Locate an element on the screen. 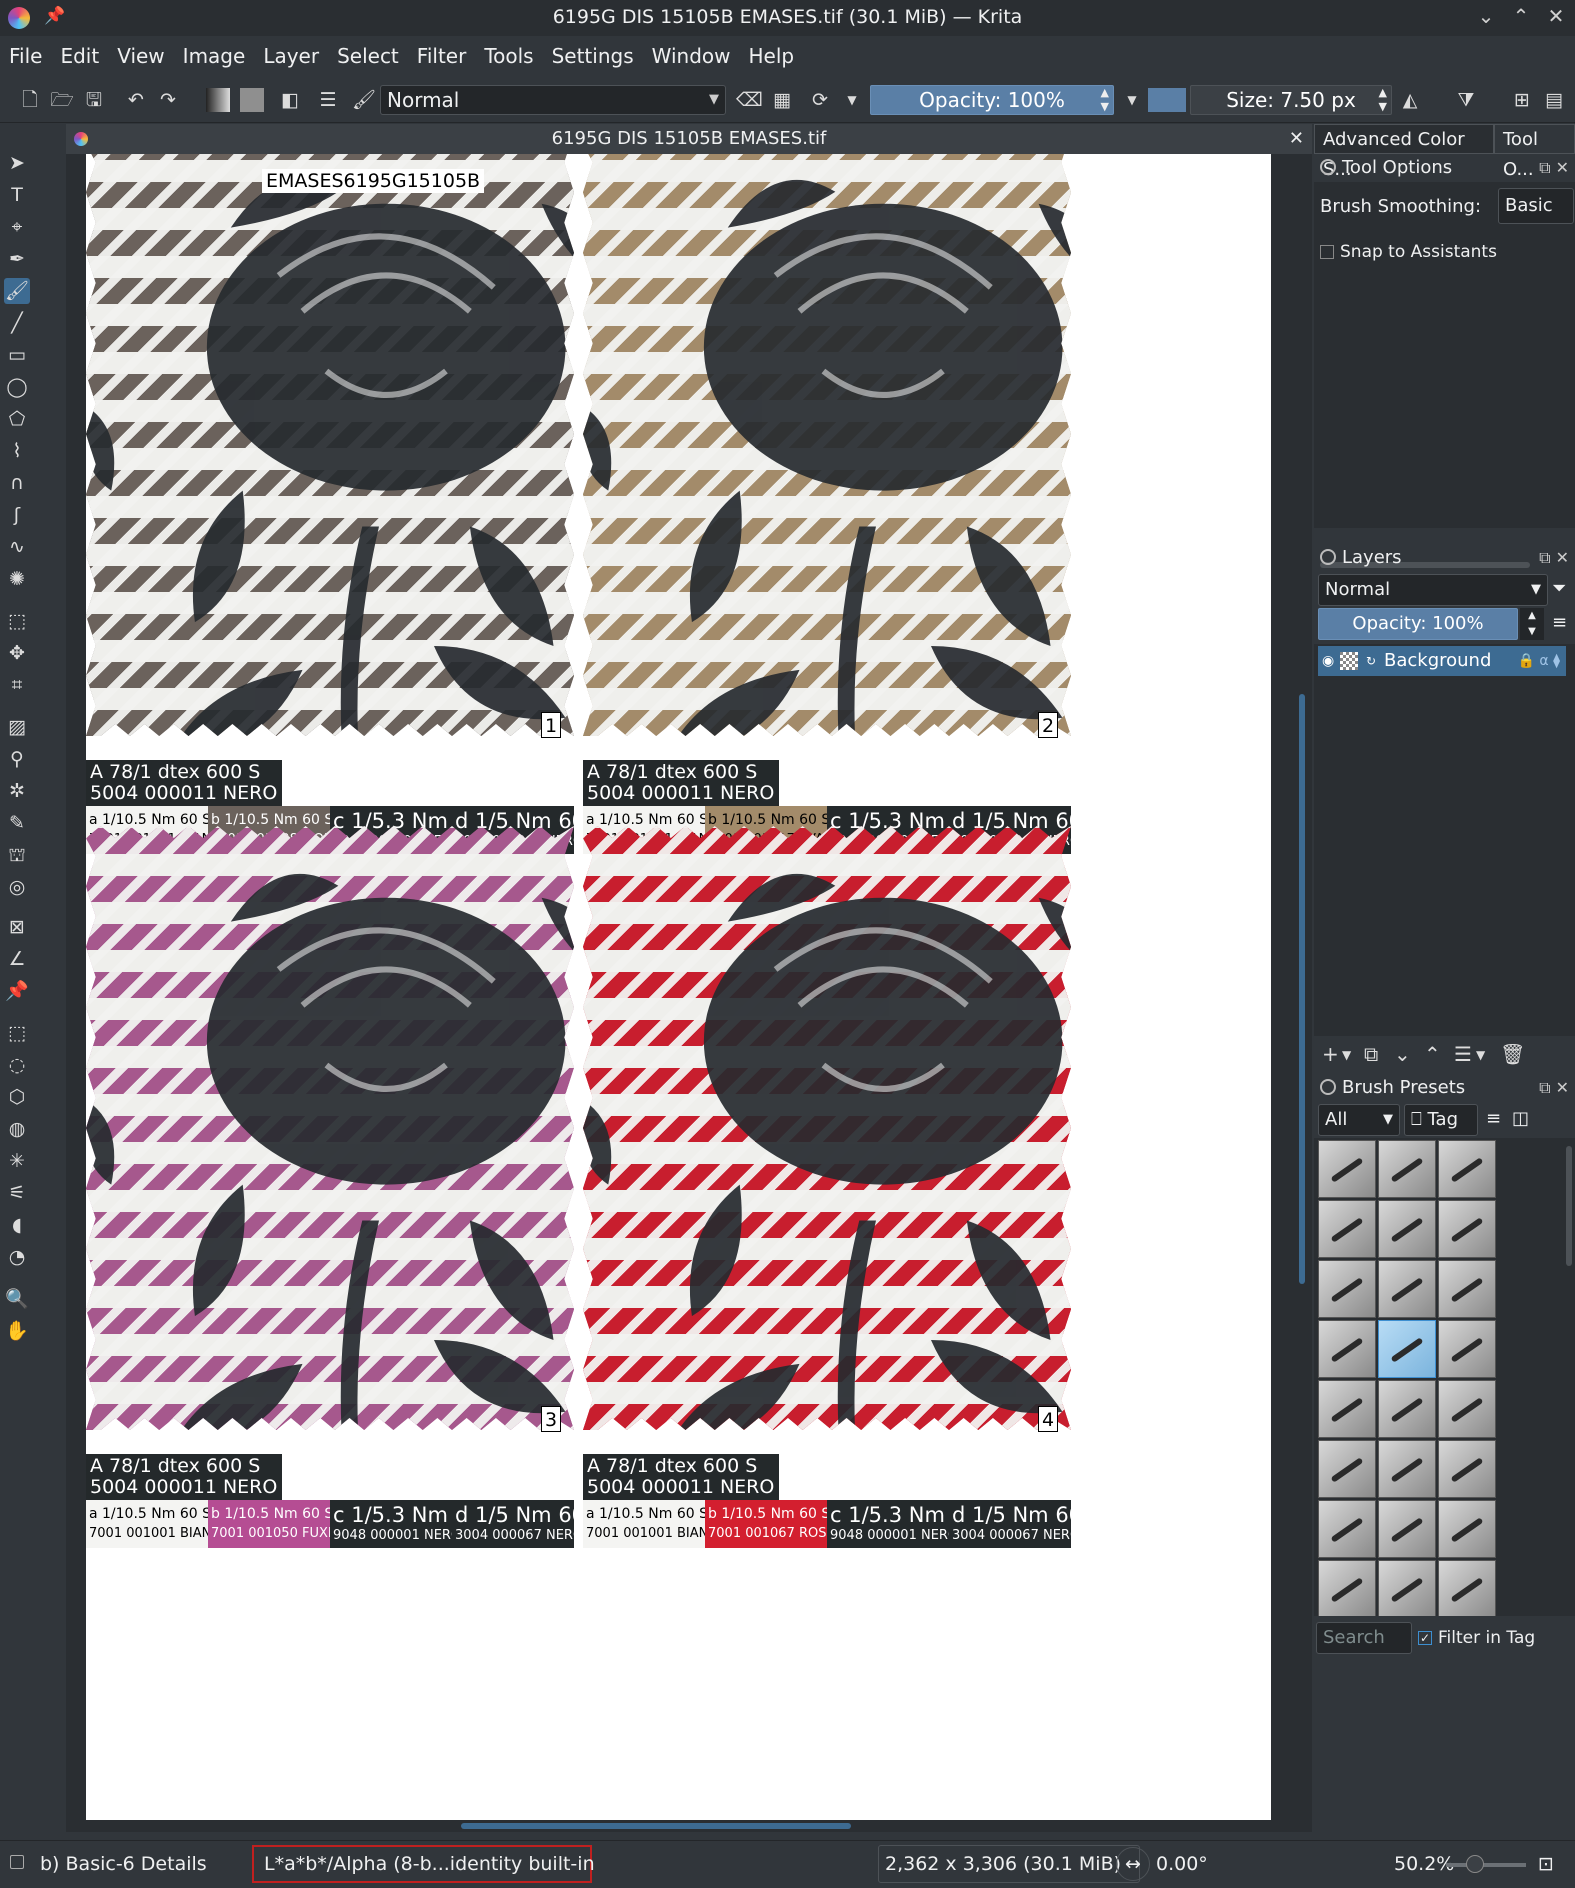  brush-size-slider: Size: 7.50 px ▲ ▼ is located at coordinates (1291, 100).